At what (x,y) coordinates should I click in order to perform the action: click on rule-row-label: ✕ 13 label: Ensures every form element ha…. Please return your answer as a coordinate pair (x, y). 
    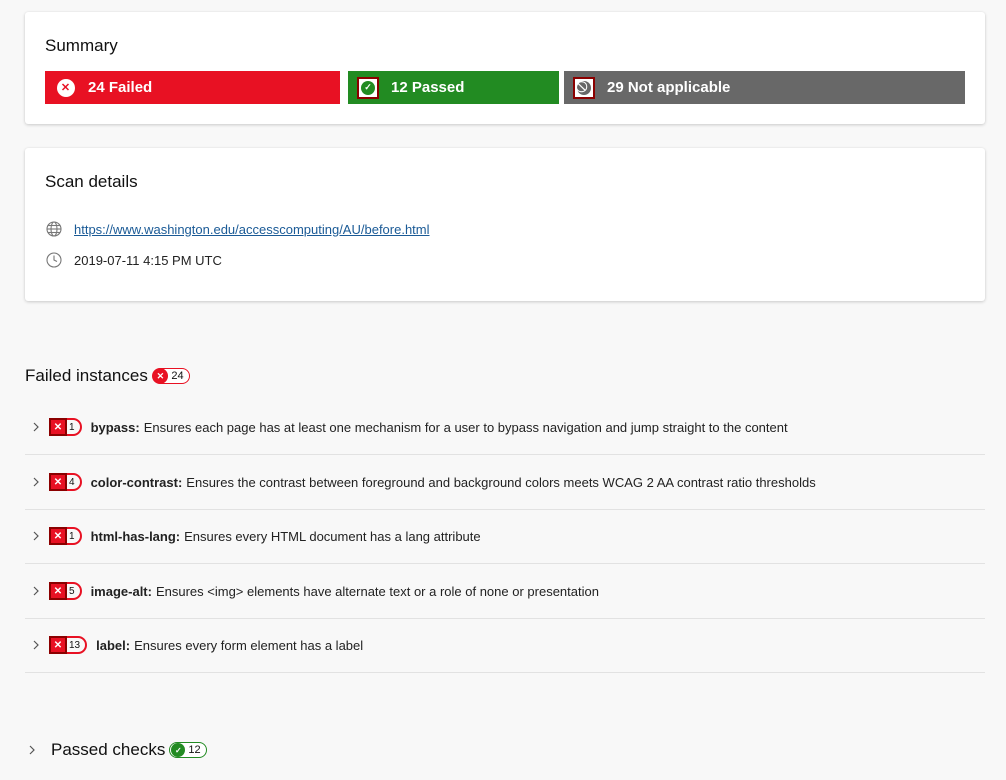
    Looking at the image, I should click on (505, 645).